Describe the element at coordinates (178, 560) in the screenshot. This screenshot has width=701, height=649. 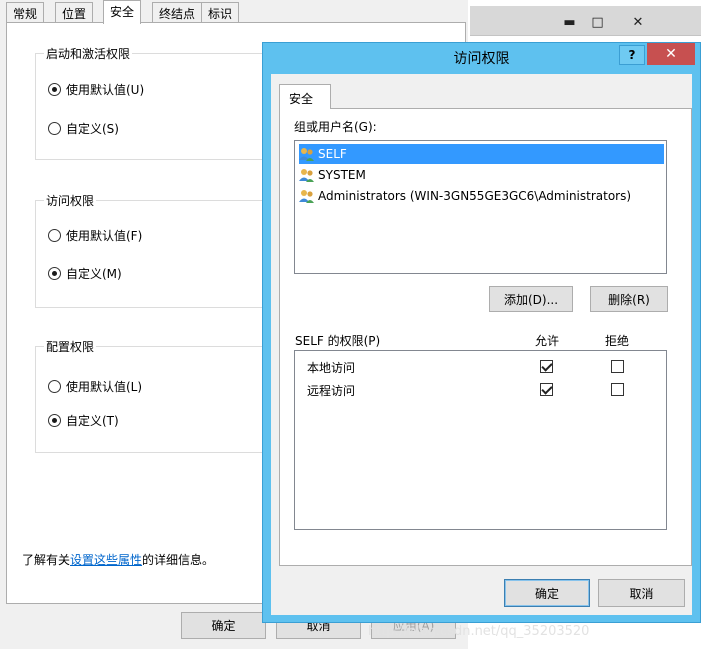
I see `info-suffix: 的详细信息。` at that location.